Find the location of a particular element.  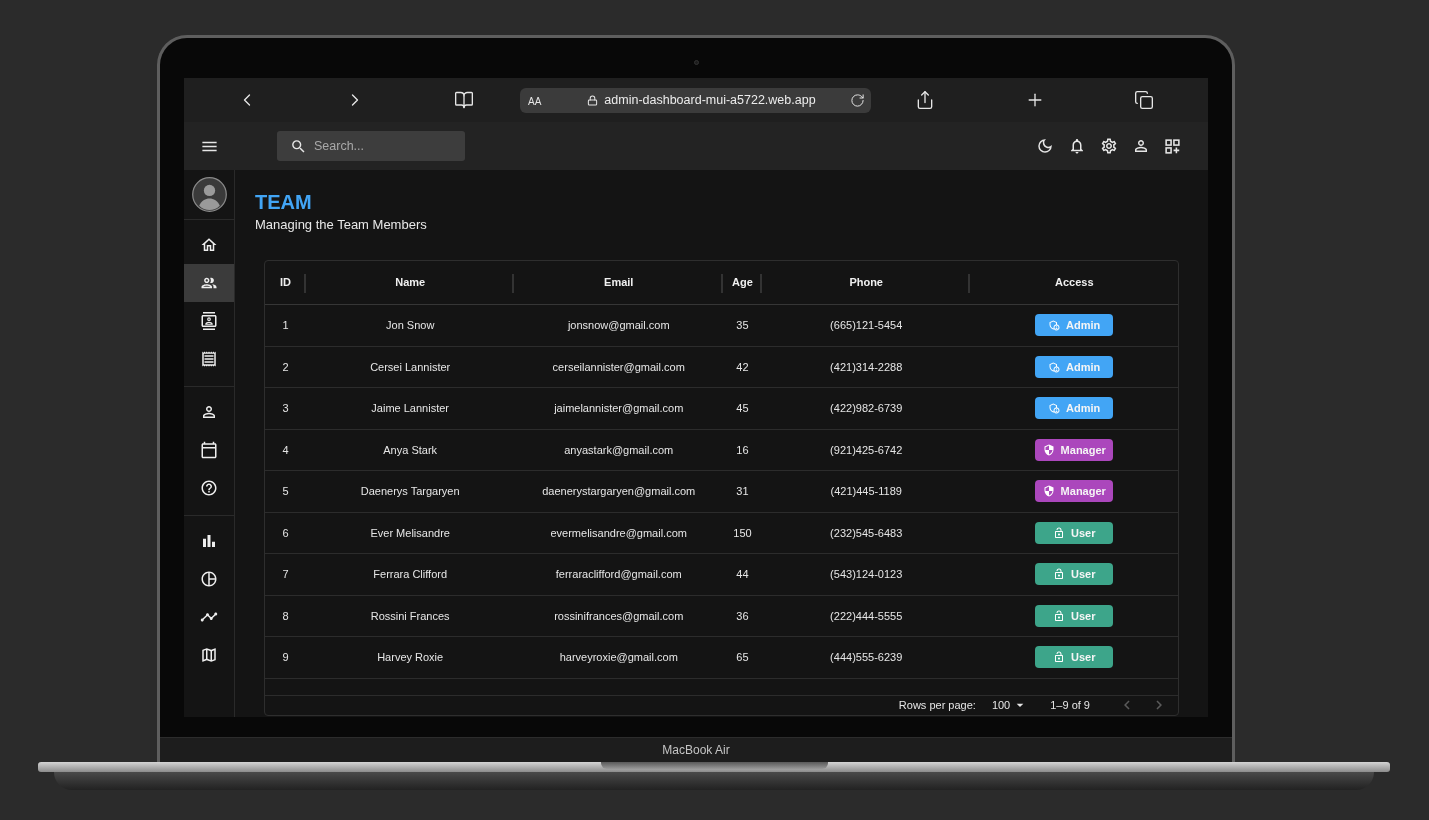

table-cell-text: (421)445-1189 is located at coordinates (866, 491).